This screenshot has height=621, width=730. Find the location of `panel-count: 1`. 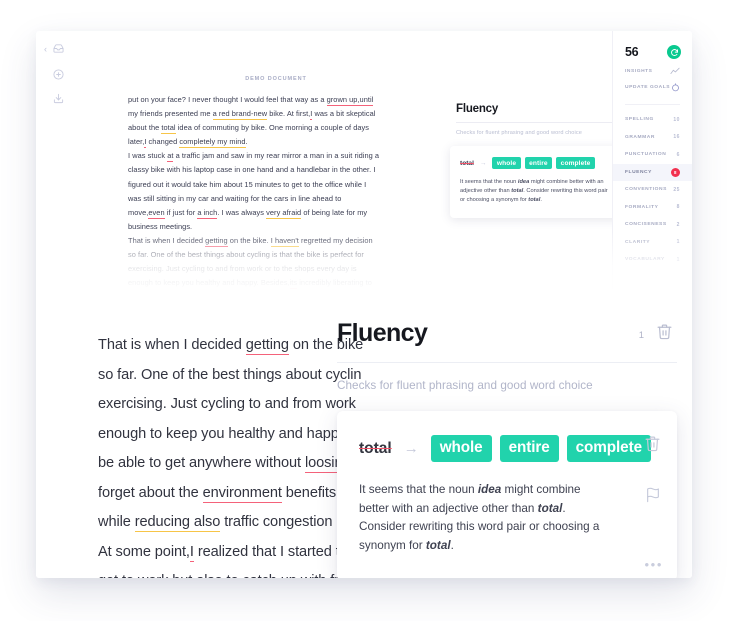

panel-count: 1 is located at coordinates (641, 335).